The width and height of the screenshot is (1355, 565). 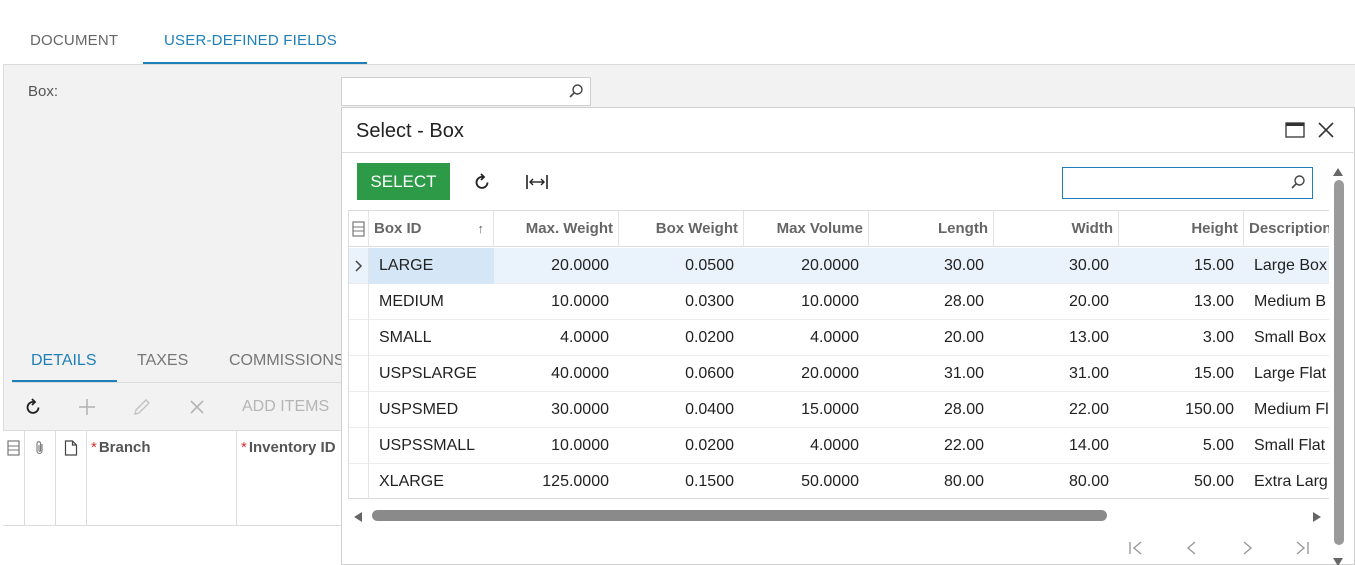 What do you see at coordinates (288, 447) in the screenshot?
I see `column-header-inventory-id: * Inventory ID` at bounding box center [288, 447].